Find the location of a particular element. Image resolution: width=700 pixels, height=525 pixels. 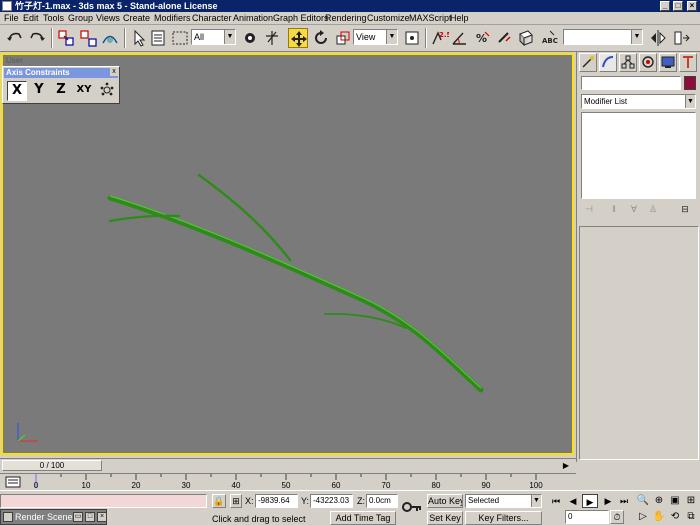

maximize-button: □ is located at coordinates (678, 6).